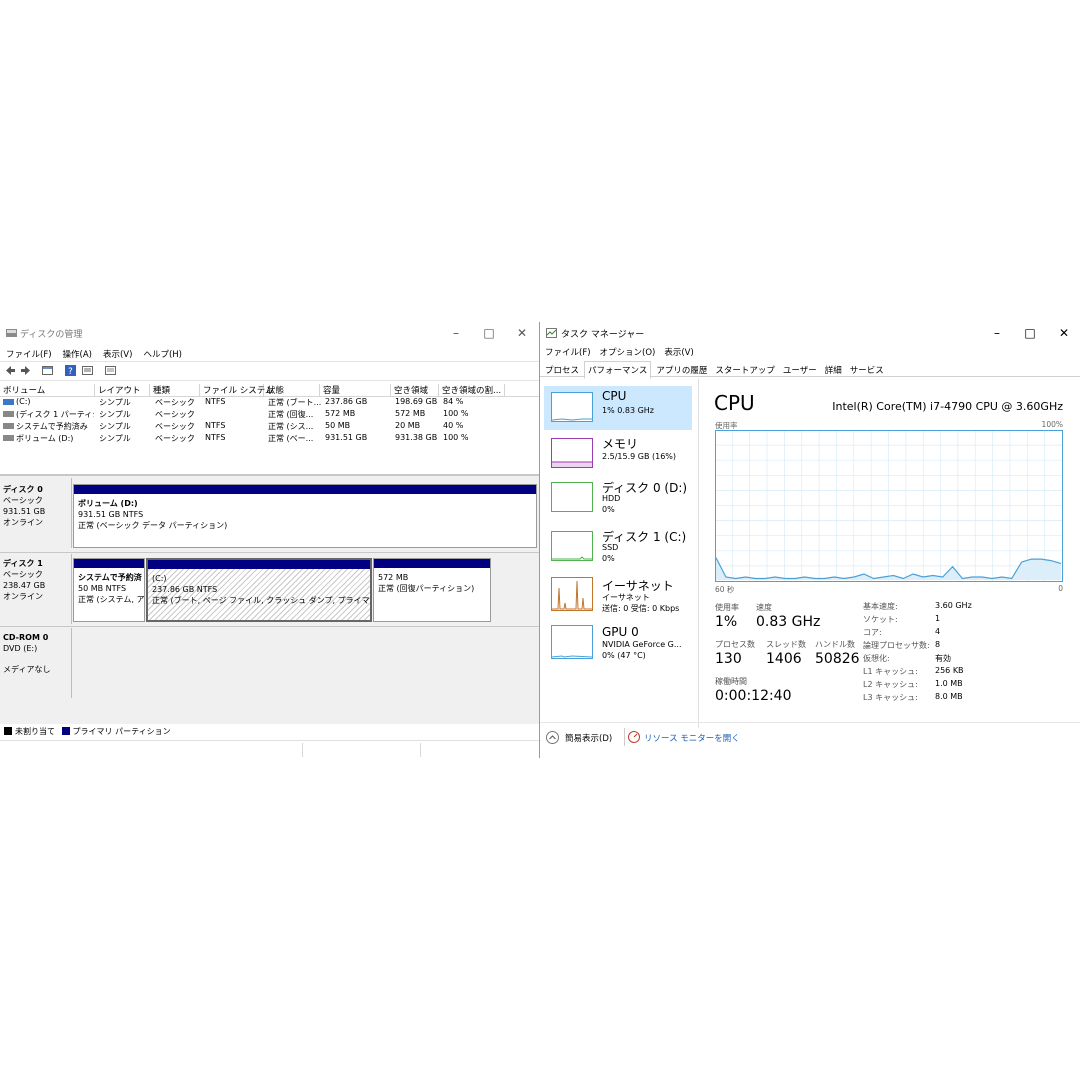  Describe the element at coordinates (175, 390) in the screenshot. I see `column-type: 種類` at that location.